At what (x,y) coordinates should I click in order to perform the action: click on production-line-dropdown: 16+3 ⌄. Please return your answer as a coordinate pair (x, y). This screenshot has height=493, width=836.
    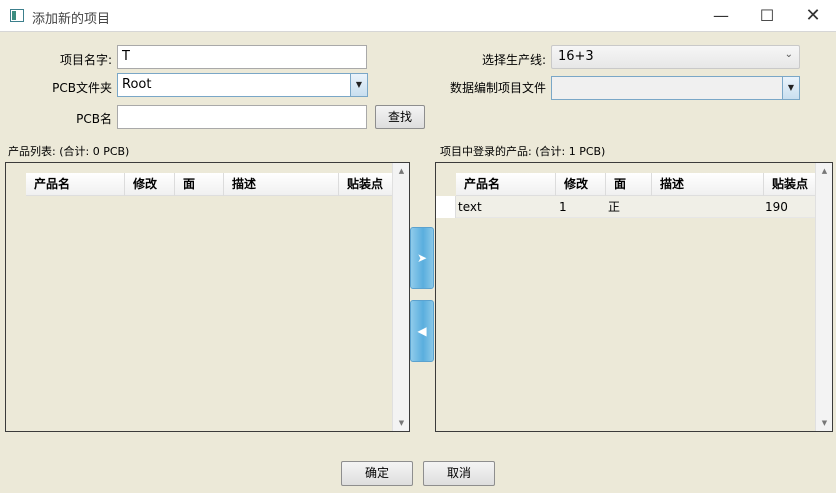
    Looking at the image, I should click on (675, 57).